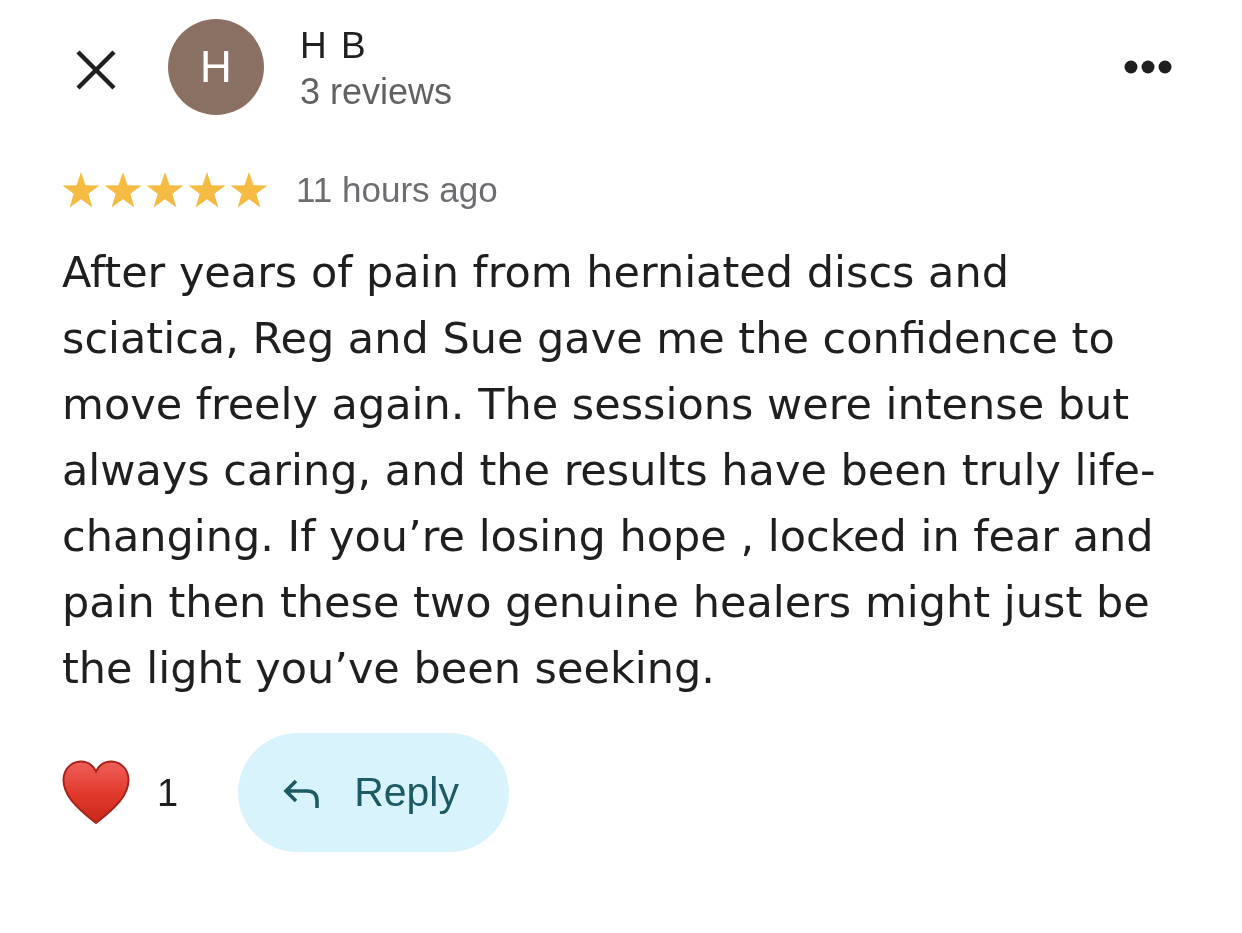 The height and width of the screenshot is (933, 1242). What do you see at coordinates (397, 190) in the screenshot?
I see `review-time: 11 hours ago` at bounding box center [397, 190].